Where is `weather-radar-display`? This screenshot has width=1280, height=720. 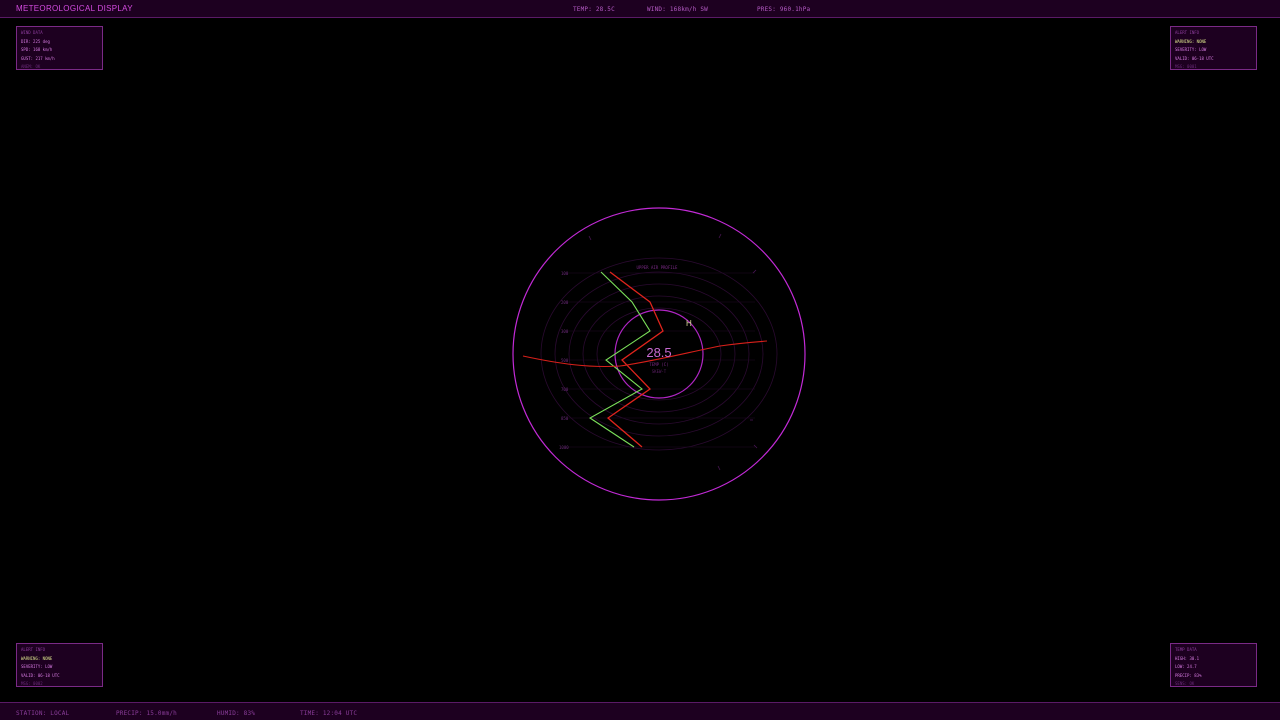
weather-radar-display is located at coordinates (659, 354).